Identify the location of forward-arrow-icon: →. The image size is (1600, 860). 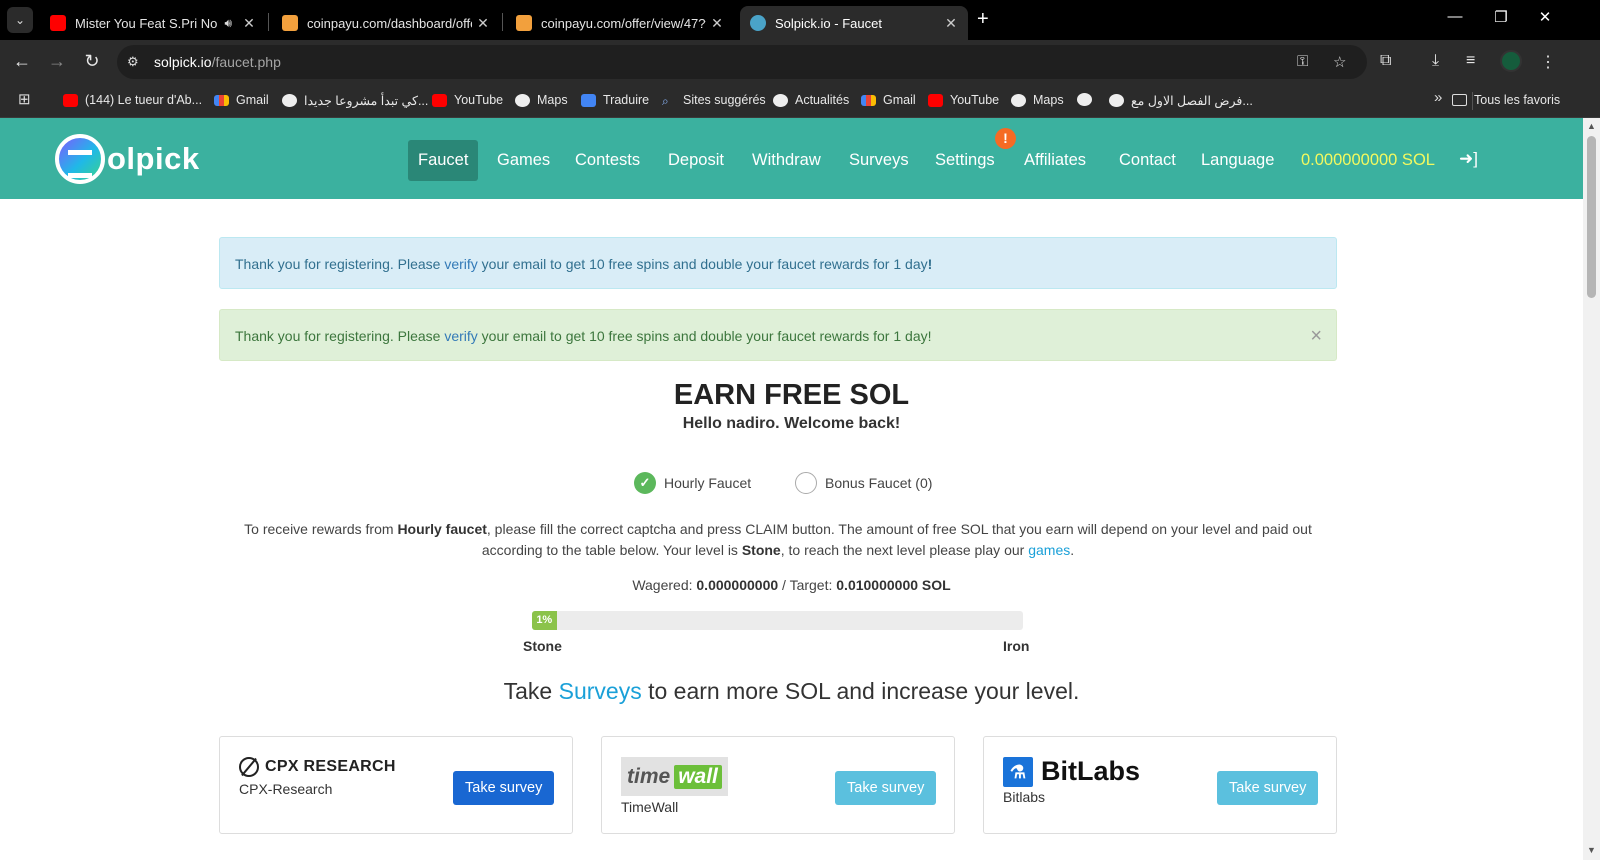
(57, 61).